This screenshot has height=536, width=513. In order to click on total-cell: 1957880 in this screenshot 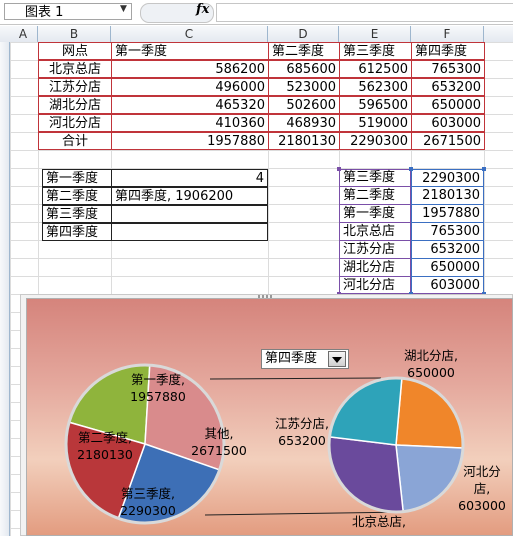, I will do `click(190, 141)`.